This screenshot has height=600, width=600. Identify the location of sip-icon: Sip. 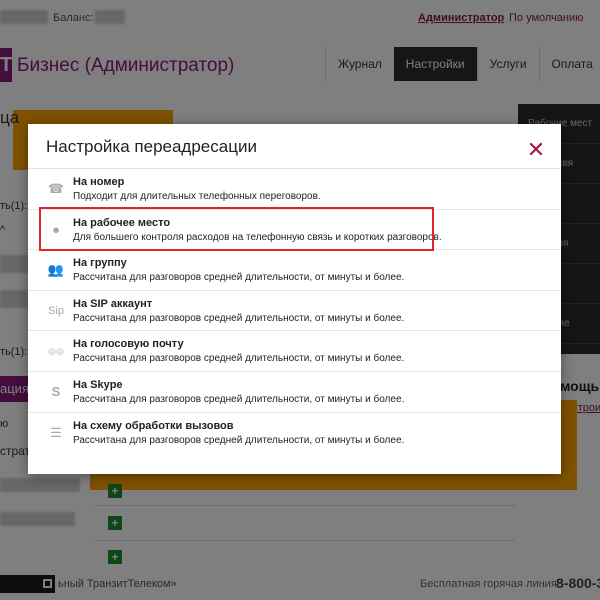
(56, 310).